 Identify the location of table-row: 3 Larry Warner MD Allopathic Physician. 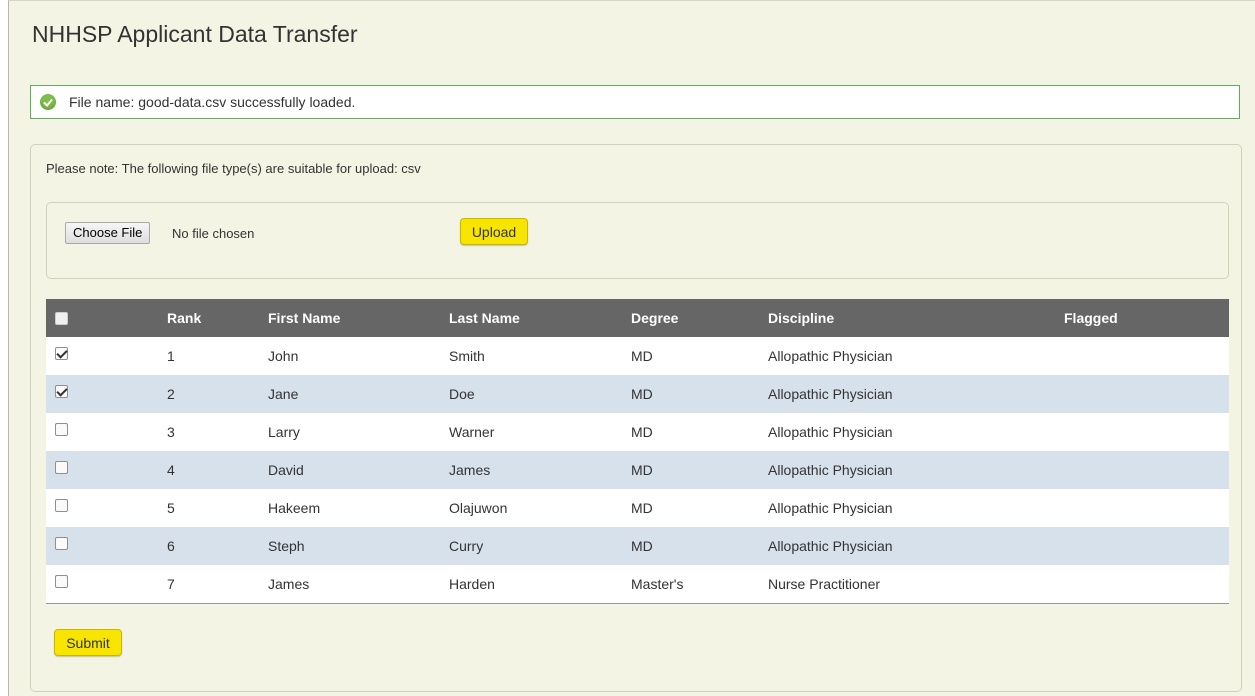
(637, 432).